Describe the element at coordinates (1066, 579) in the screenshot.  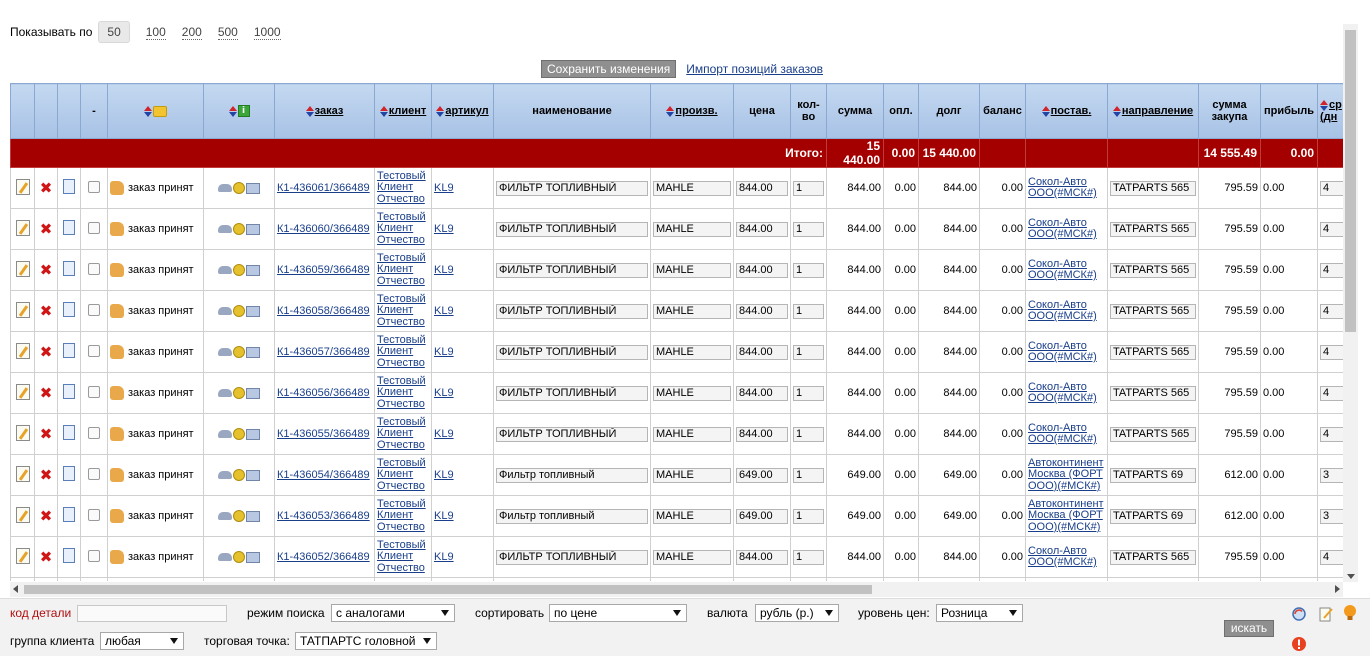
I see `supplier-cell: Сокол-Авто` at that location.